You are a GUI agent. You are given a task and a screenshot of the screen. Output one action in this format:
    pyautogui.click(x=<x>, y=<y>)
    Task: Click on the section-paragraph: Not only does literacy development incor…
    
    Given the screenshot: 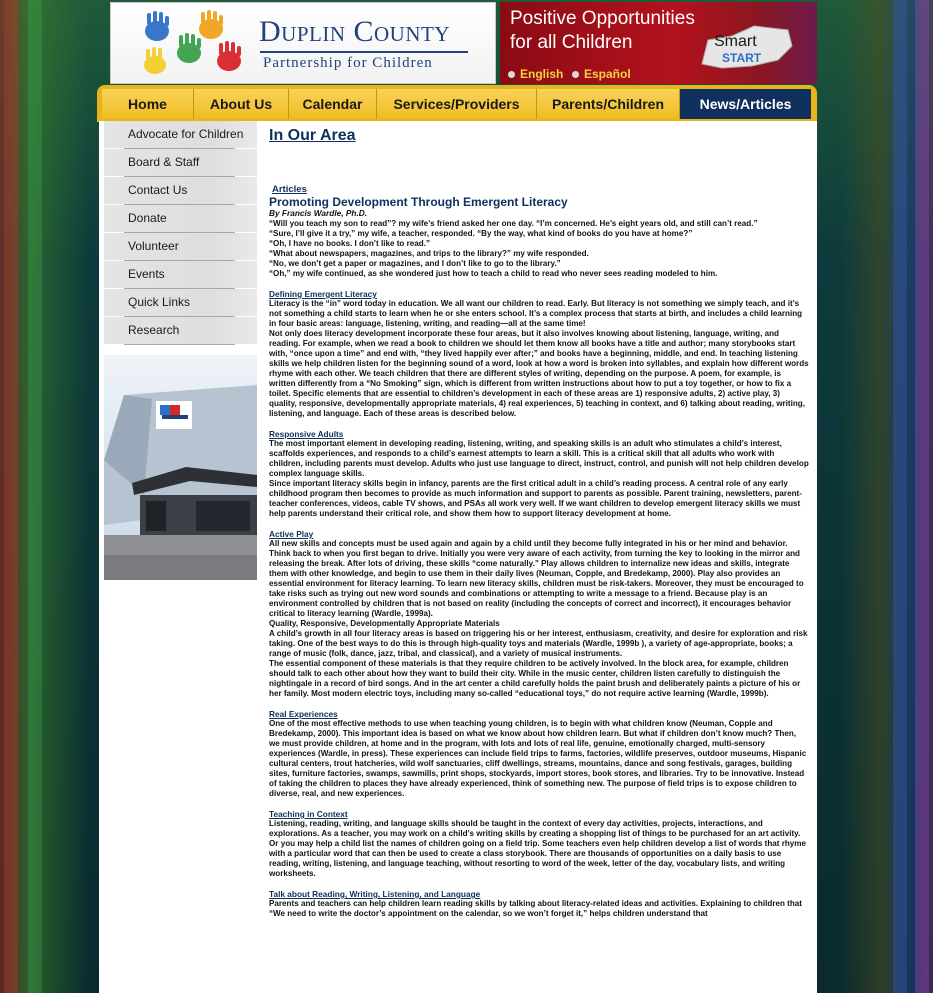 What is the action you would take?
    pyautogui.click(x=539, y=373)
    